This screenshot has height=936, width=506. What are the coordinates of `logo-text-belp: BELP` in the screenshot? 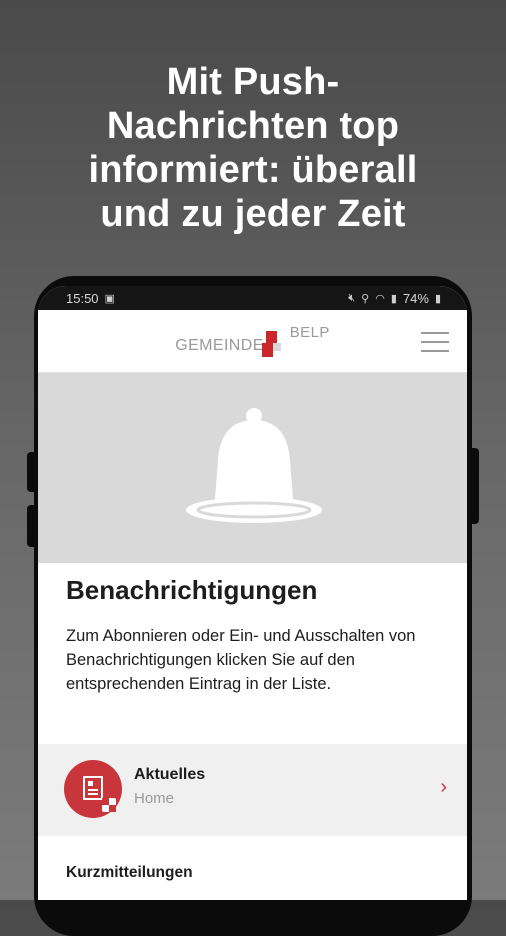 It's located at (309, 332).